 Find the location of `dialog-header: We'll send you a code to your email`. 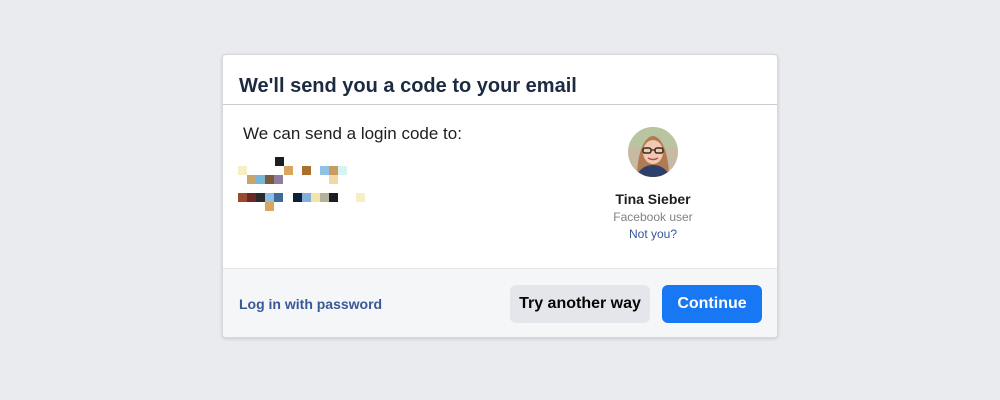

dialog-header: We'll send you a code to your email is located at coordinates (500, 80).